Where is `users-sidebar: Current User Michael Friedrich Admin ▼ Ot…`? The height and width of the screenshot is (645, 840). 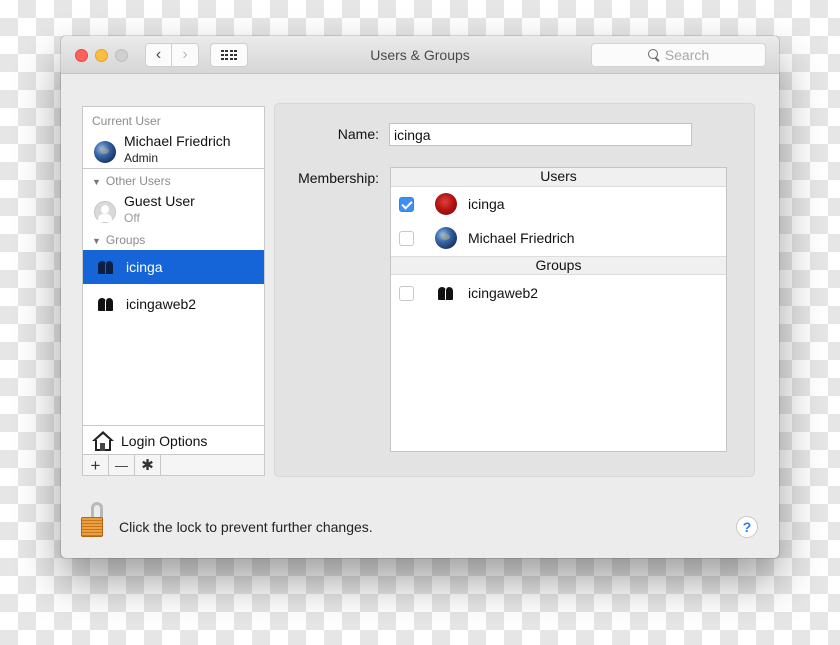
users-sidebar: Current User Michael Friedrich Admin ▼ Ot… is located at coordinates (173, 291).